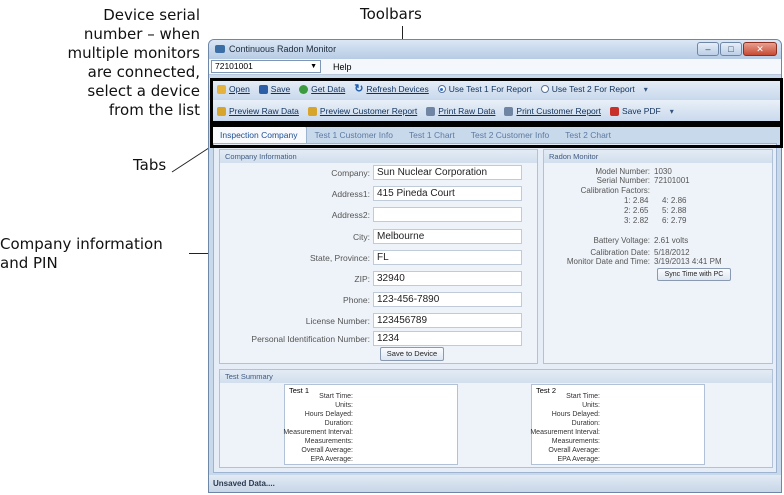 The width and height of the screenshot is (784, 495). What do you see at coordinates (447, 257) in the screenshot?
I see `state-input: FL` at bounding box center [447, 257].